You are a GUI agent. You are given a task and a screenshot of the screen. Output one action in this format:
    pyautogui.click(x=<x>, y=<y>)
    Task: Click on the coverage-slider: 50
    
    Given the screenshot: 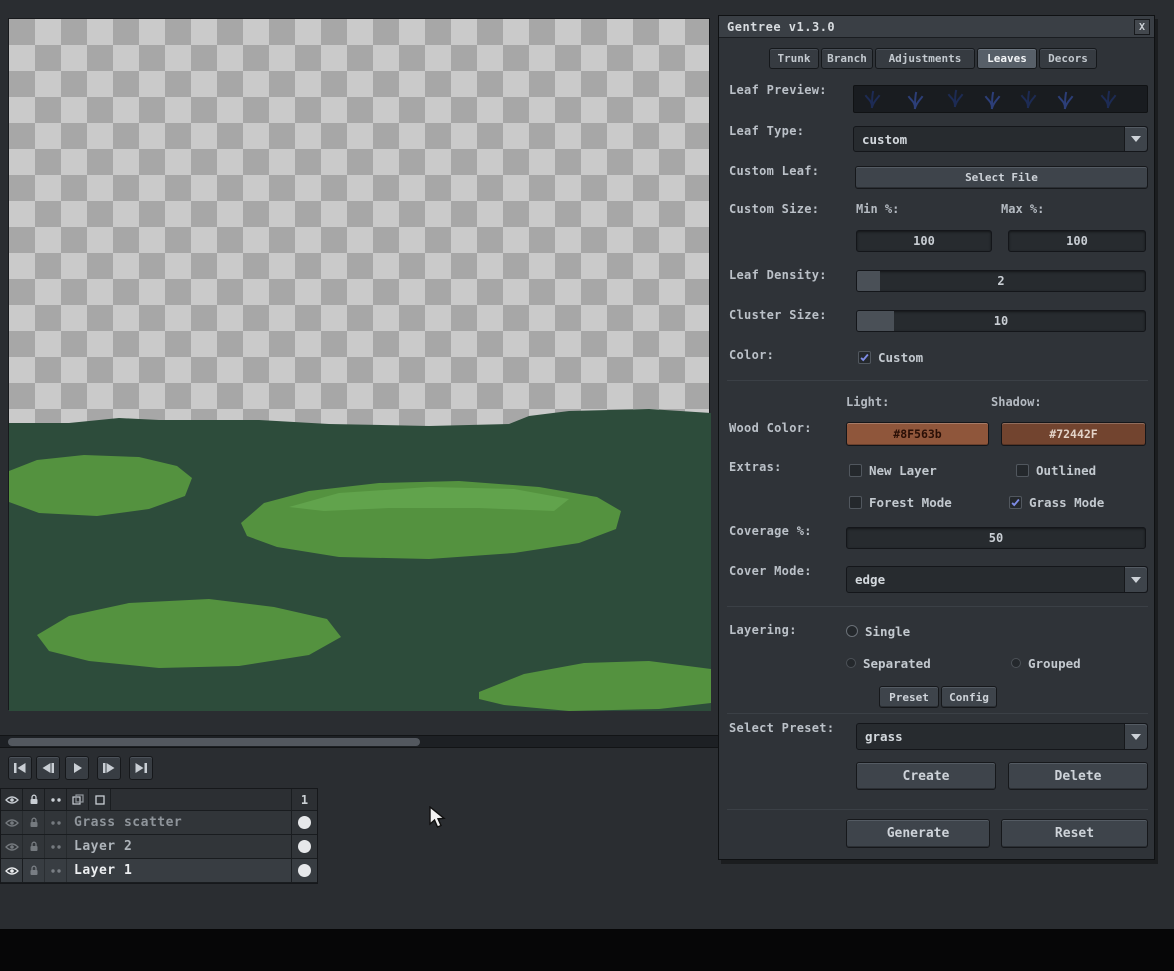 What is the action you would take?
    pyautogui.click(x=996, y=538)
    